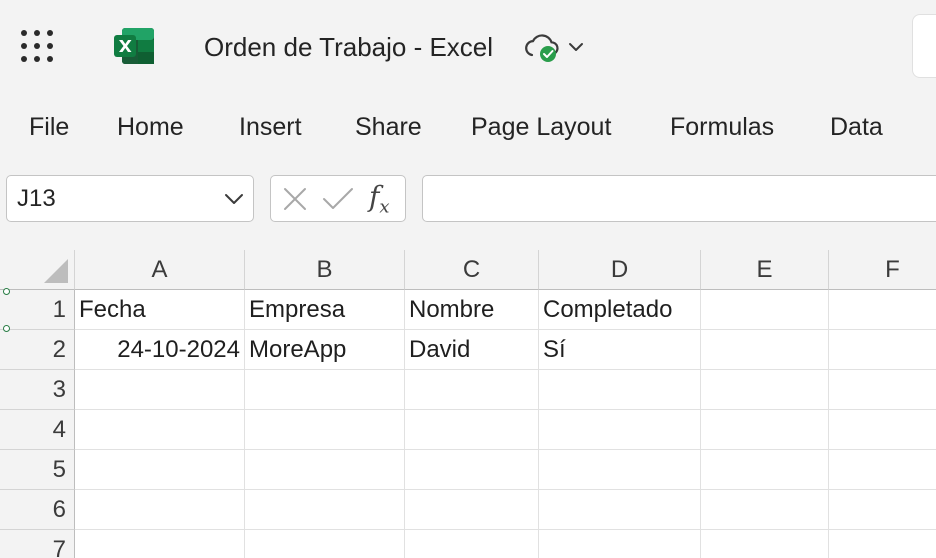 This screenshot has width=936, height=558. I want to click on cancel-x-icon, so click(295, 199).